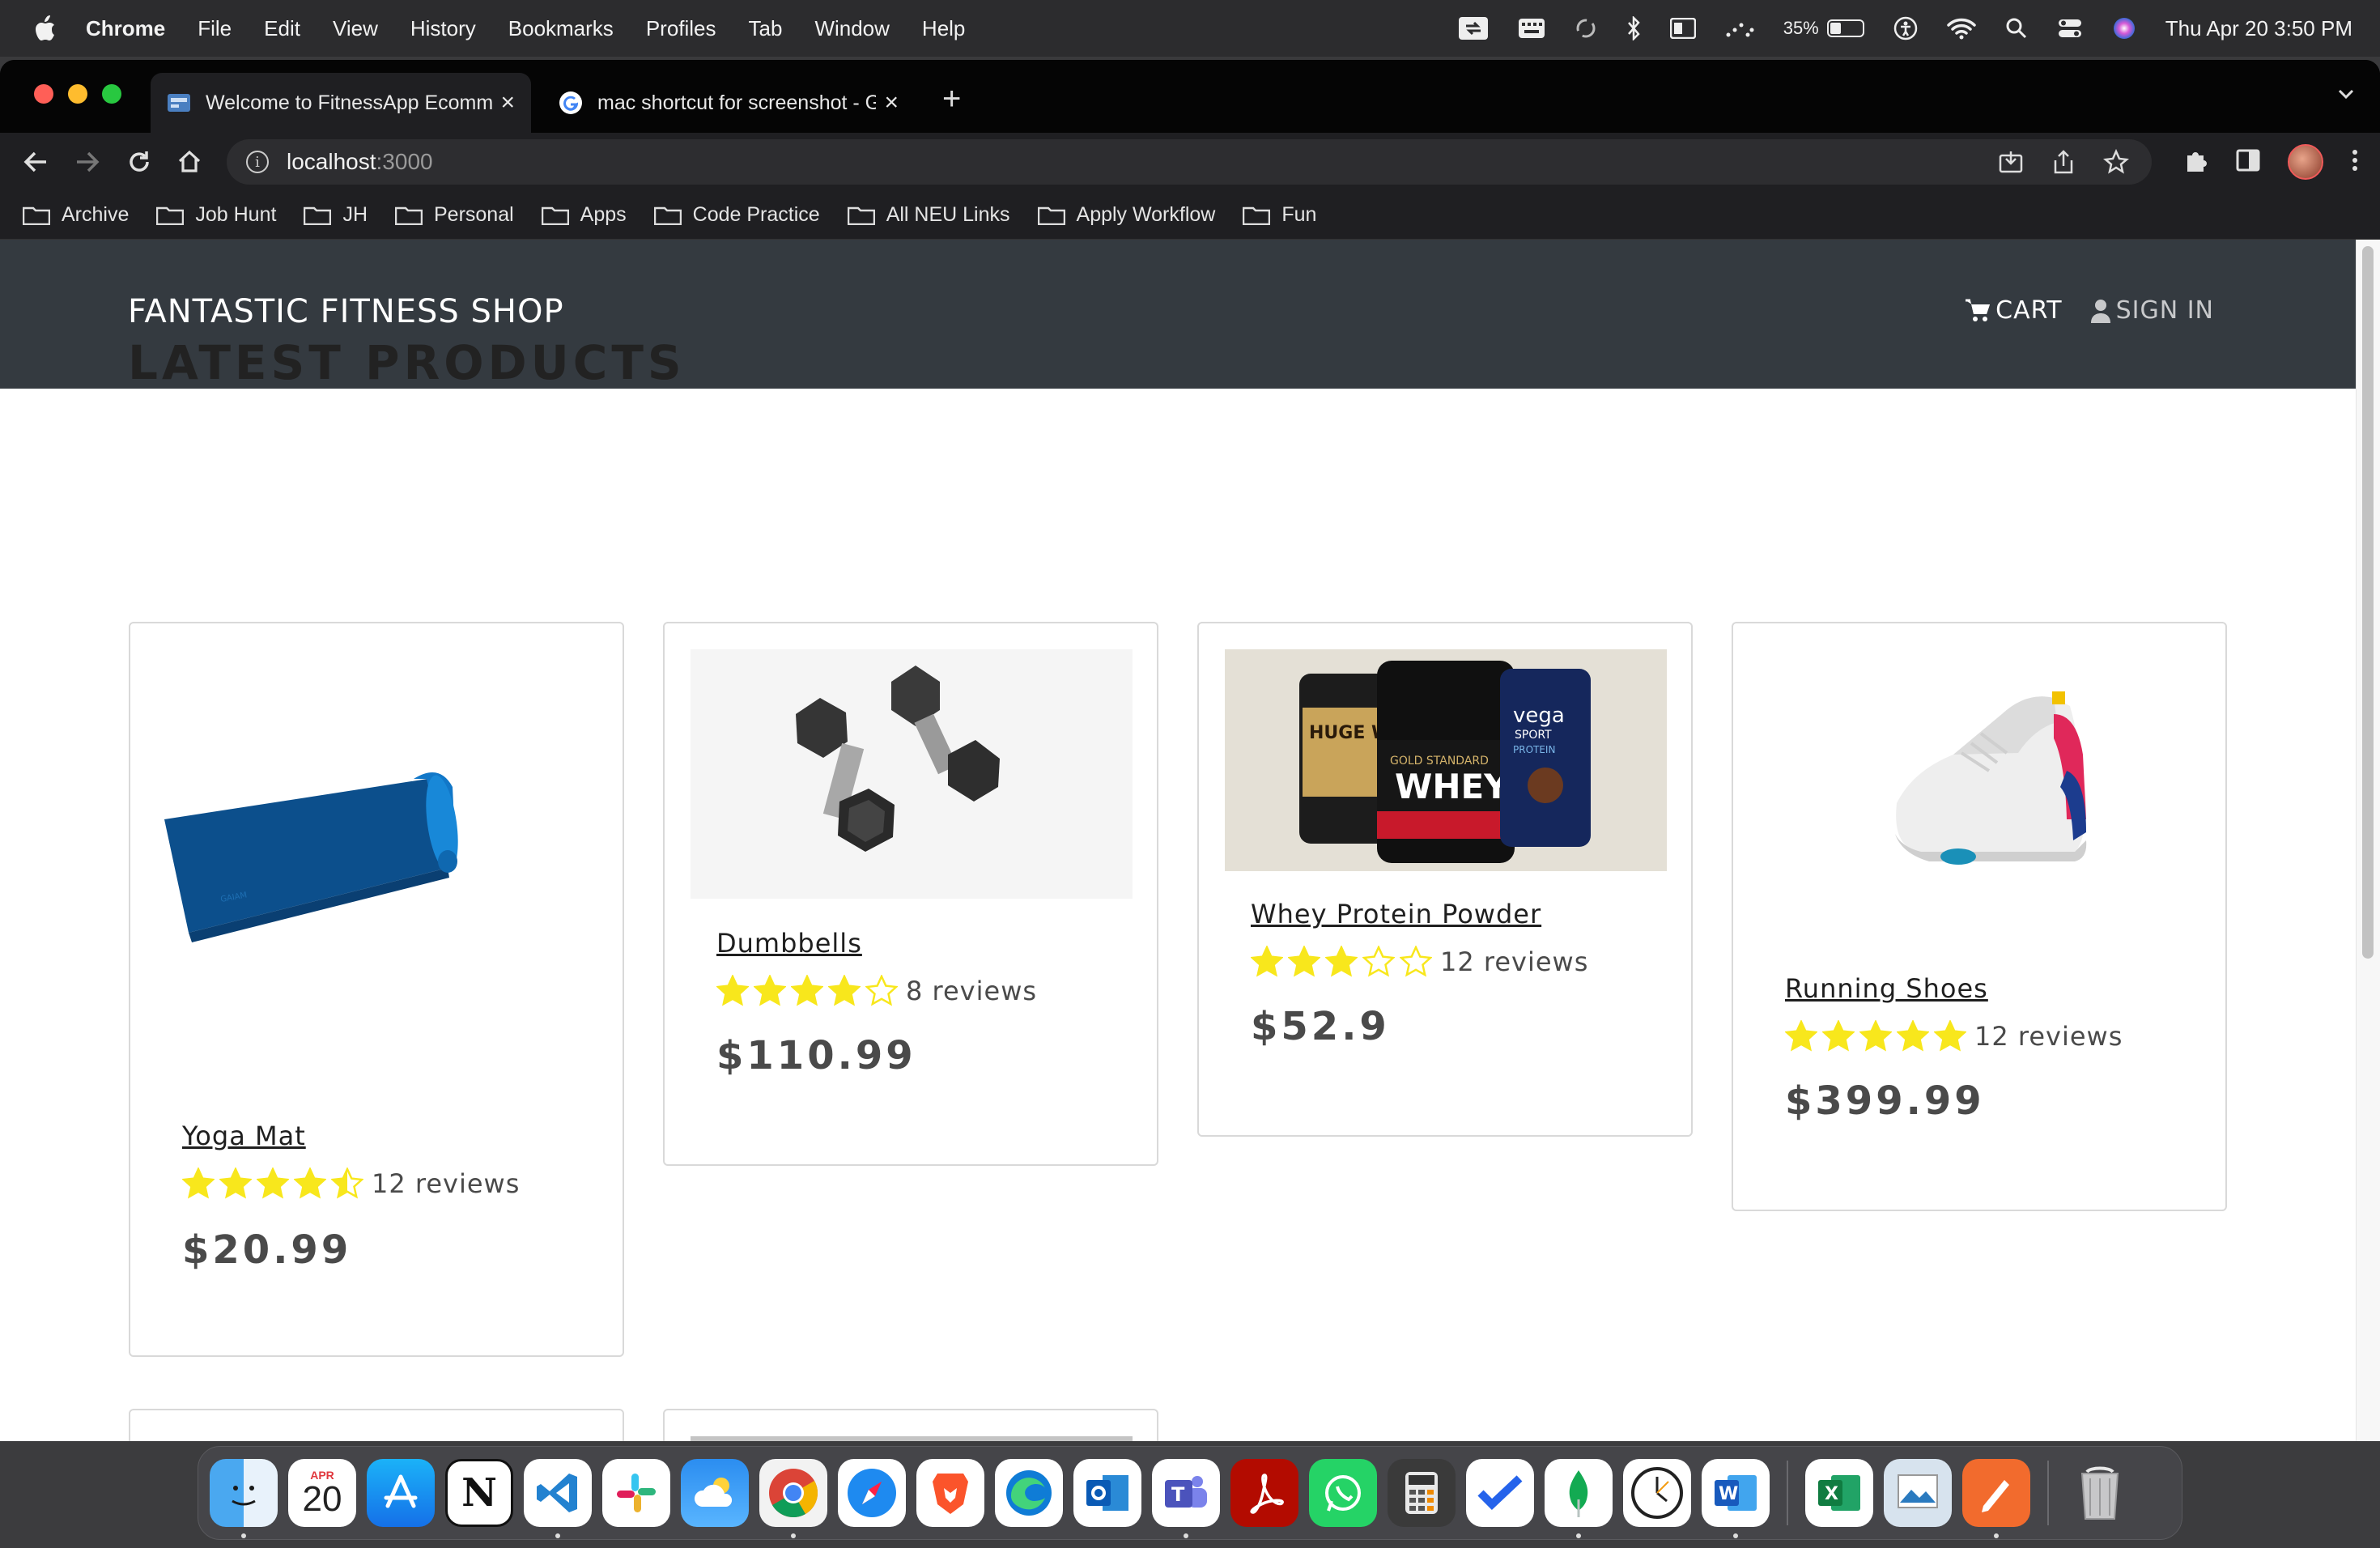 The height and width of the screenshot is (1548, 2380). I want to click on weather-icon, so click(715, 1493).